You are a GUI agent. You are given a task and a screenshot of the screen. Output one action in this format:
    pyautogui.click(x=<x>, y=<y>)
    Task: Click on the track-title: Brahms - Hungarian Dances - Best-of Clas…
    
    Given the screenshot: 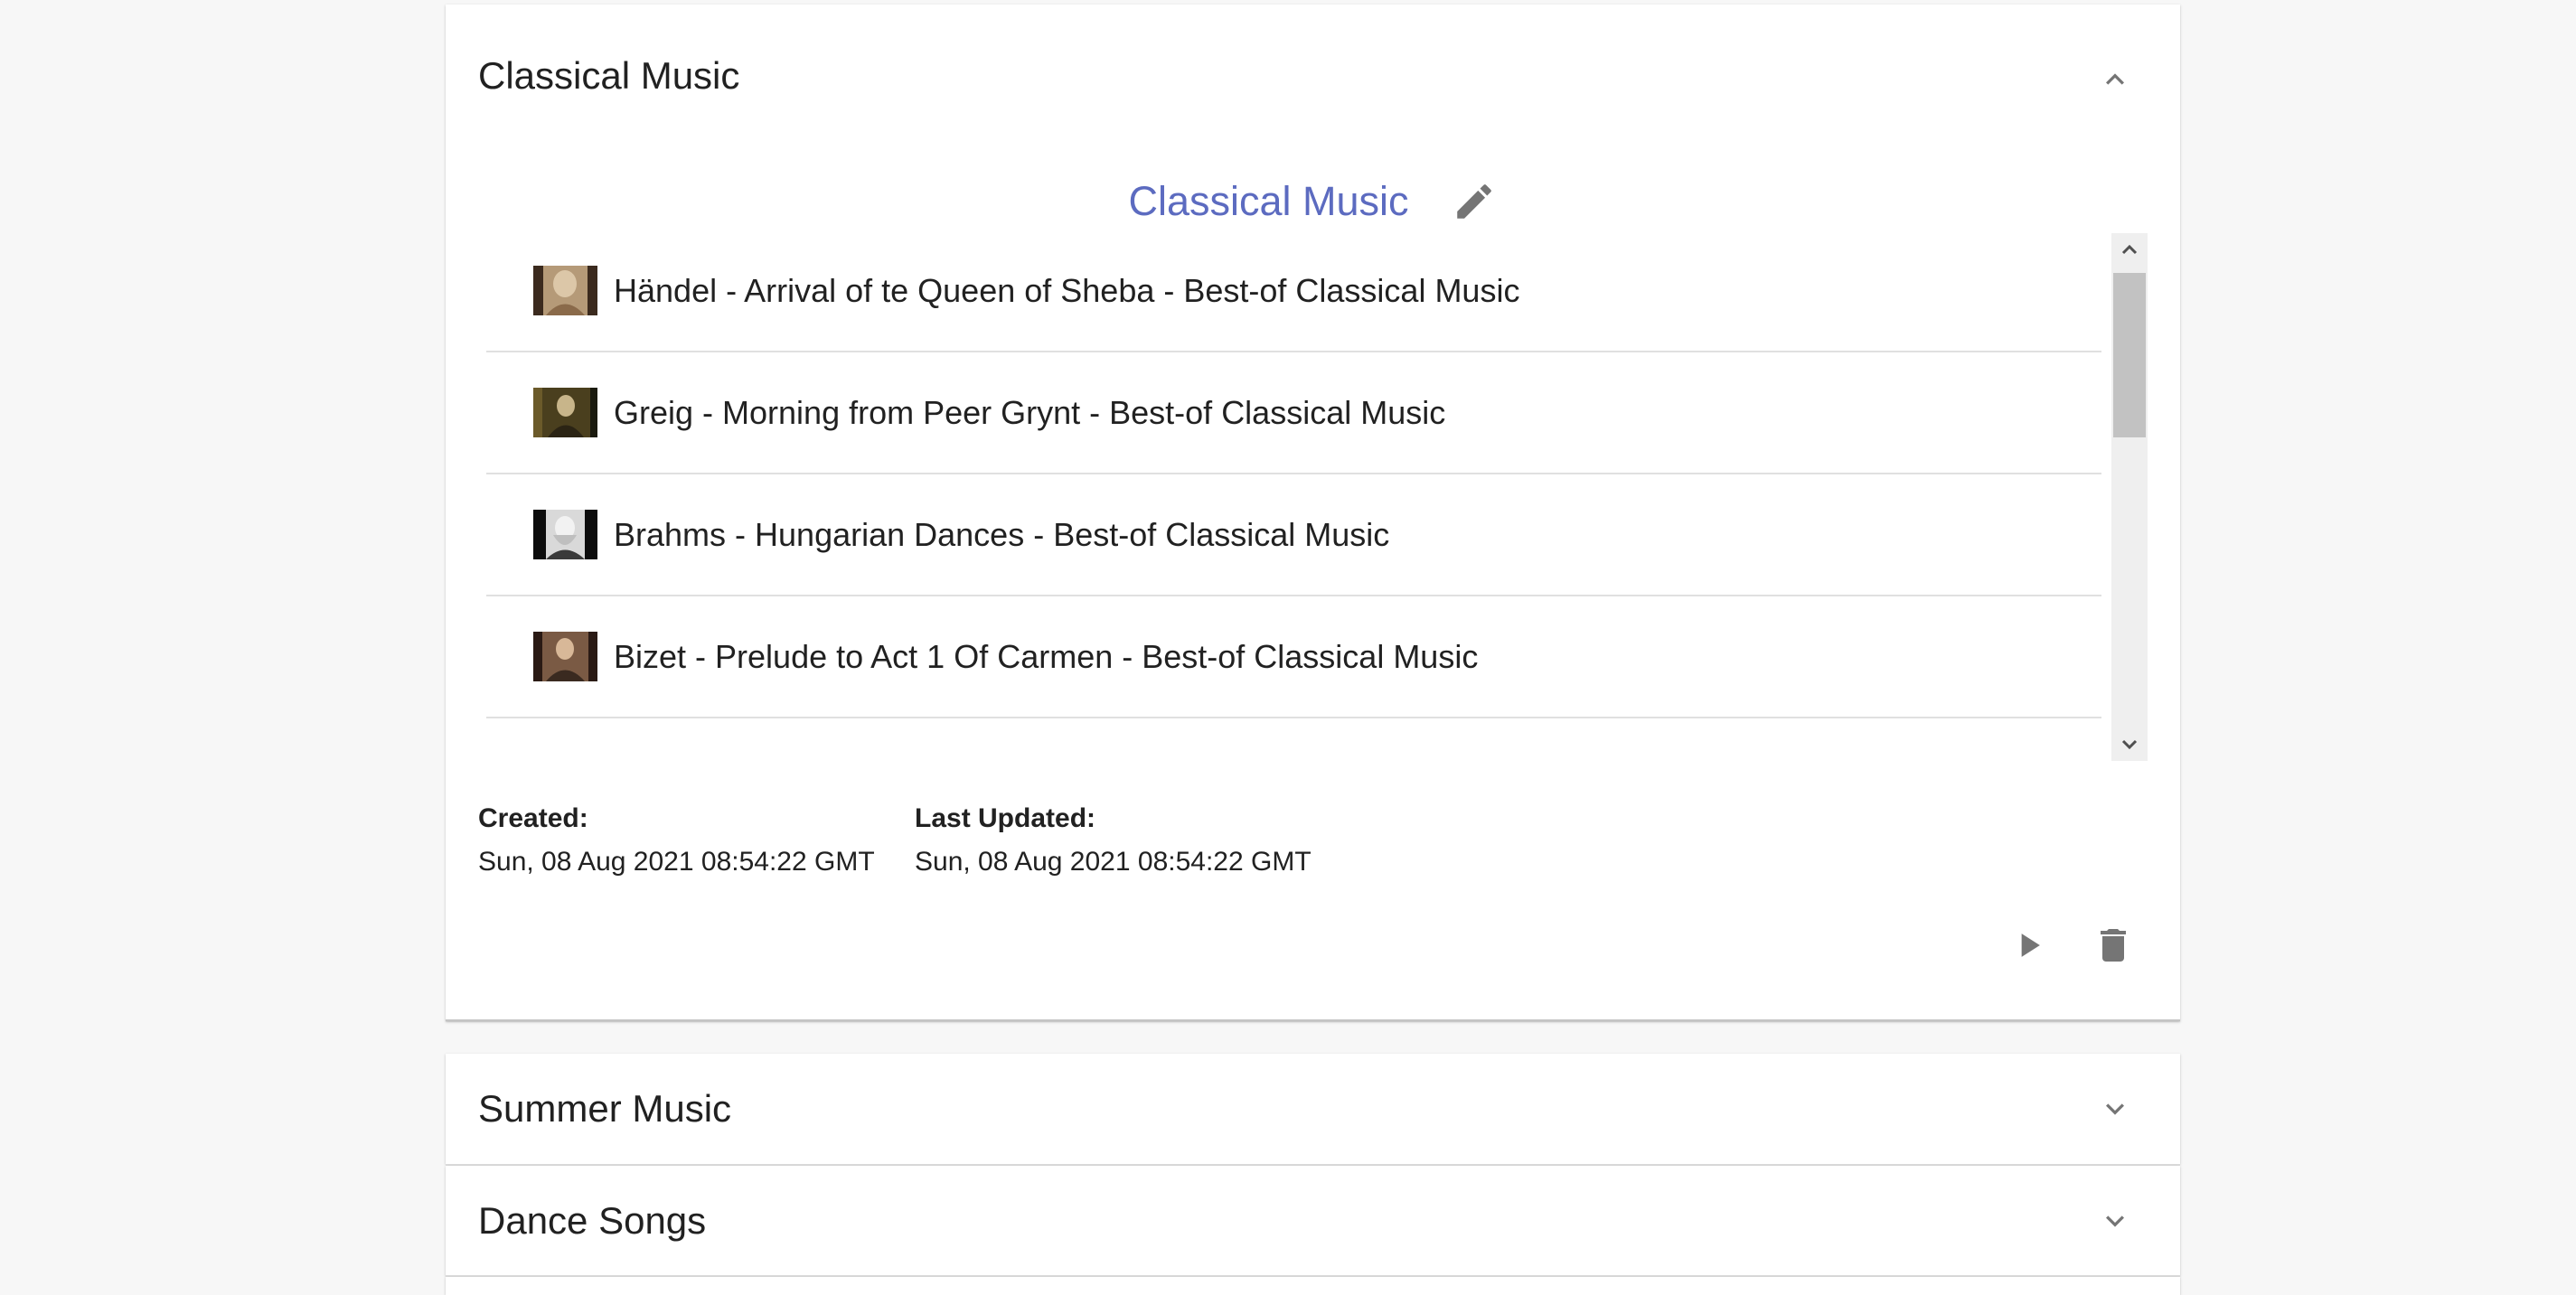 What is the action you would take?
    pyautogui.click(x=1002, y=534)
    